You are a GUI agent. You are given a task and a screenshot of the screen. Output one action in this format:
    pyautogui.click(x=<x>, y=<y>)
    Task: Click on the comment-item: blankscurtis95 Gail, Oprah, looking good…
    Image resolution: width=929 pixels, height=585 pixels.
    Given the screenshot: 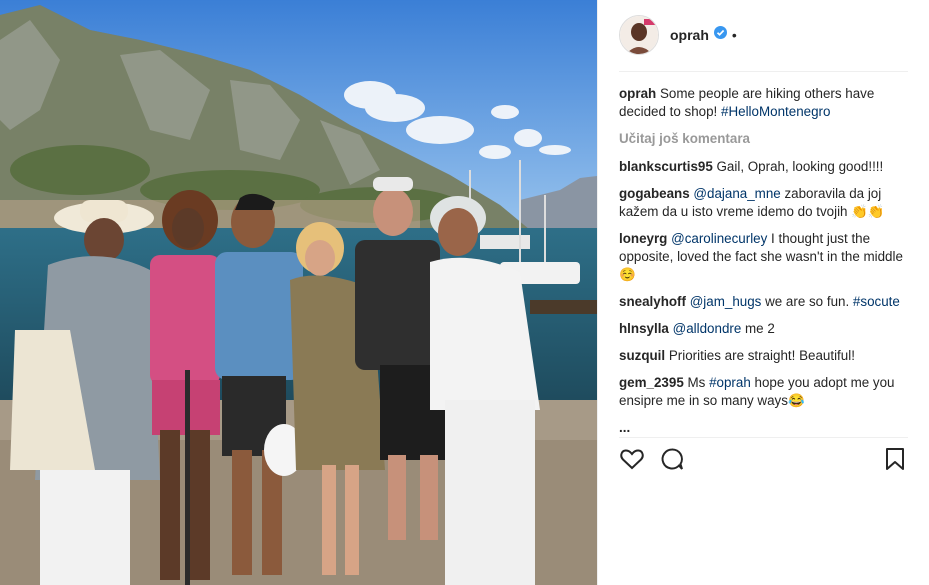 What is the action you would take?
    pyautogui.click(x=765, y=167)
    